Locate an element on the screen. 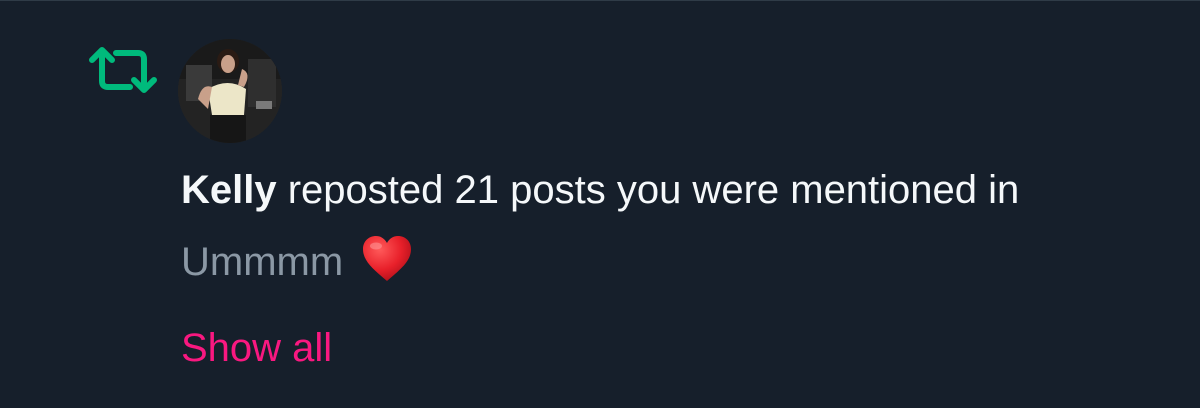  avatar is located at coordinates (230, 91).